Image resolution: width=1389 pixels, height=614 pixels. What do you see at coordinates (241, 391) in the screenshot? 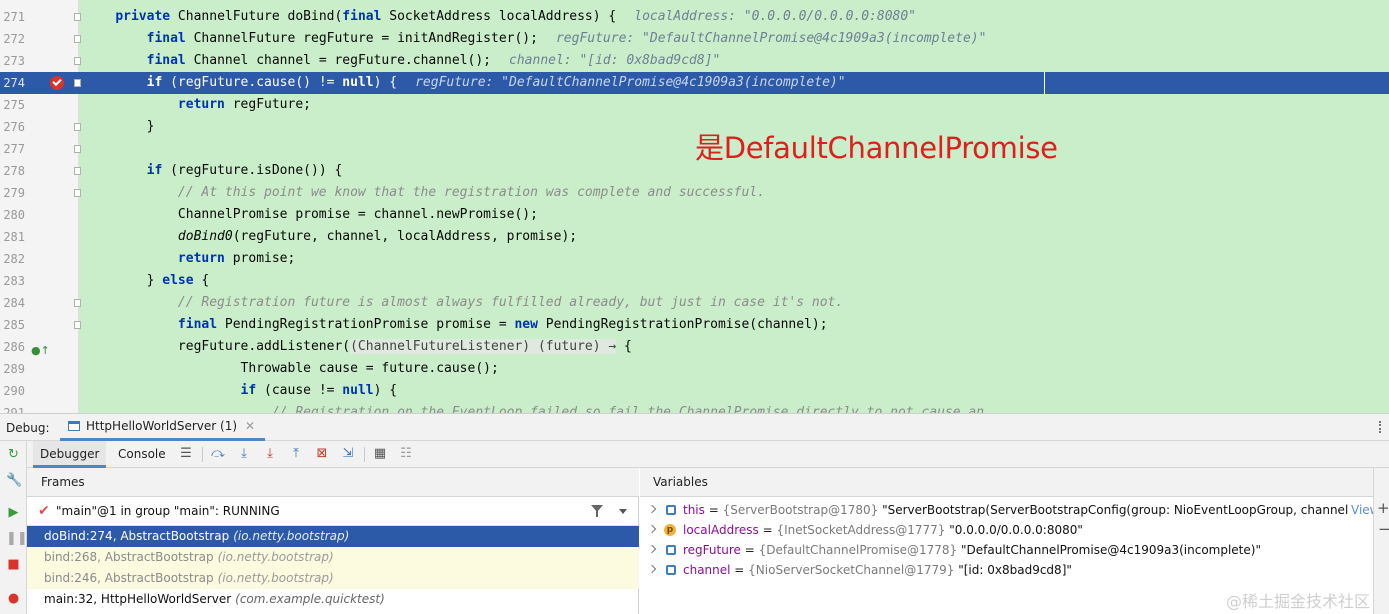
I see `code-text: if (cause != null) {` at bounding box center [241, 391].